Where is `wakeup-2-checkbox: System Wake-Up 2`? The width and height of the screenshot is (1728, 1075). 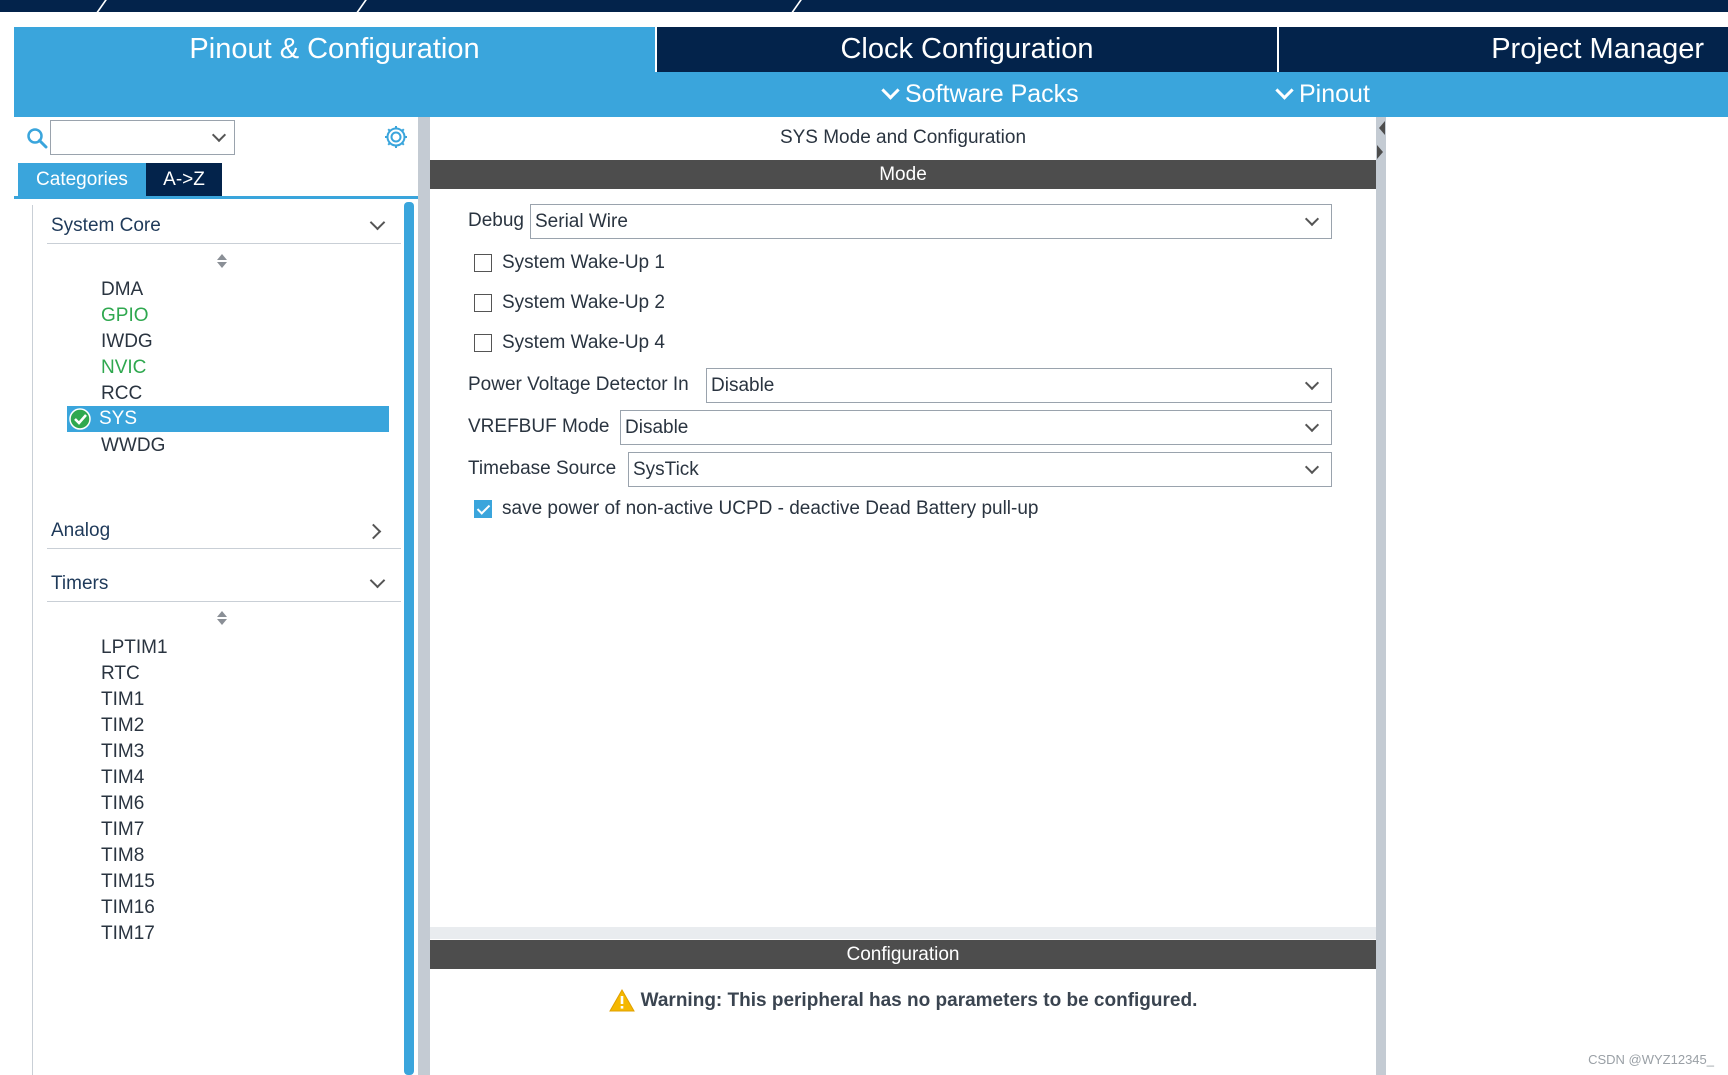
wakeup-2-checkbox: System Wake-Up 2 is located at coordinates (569, 303).